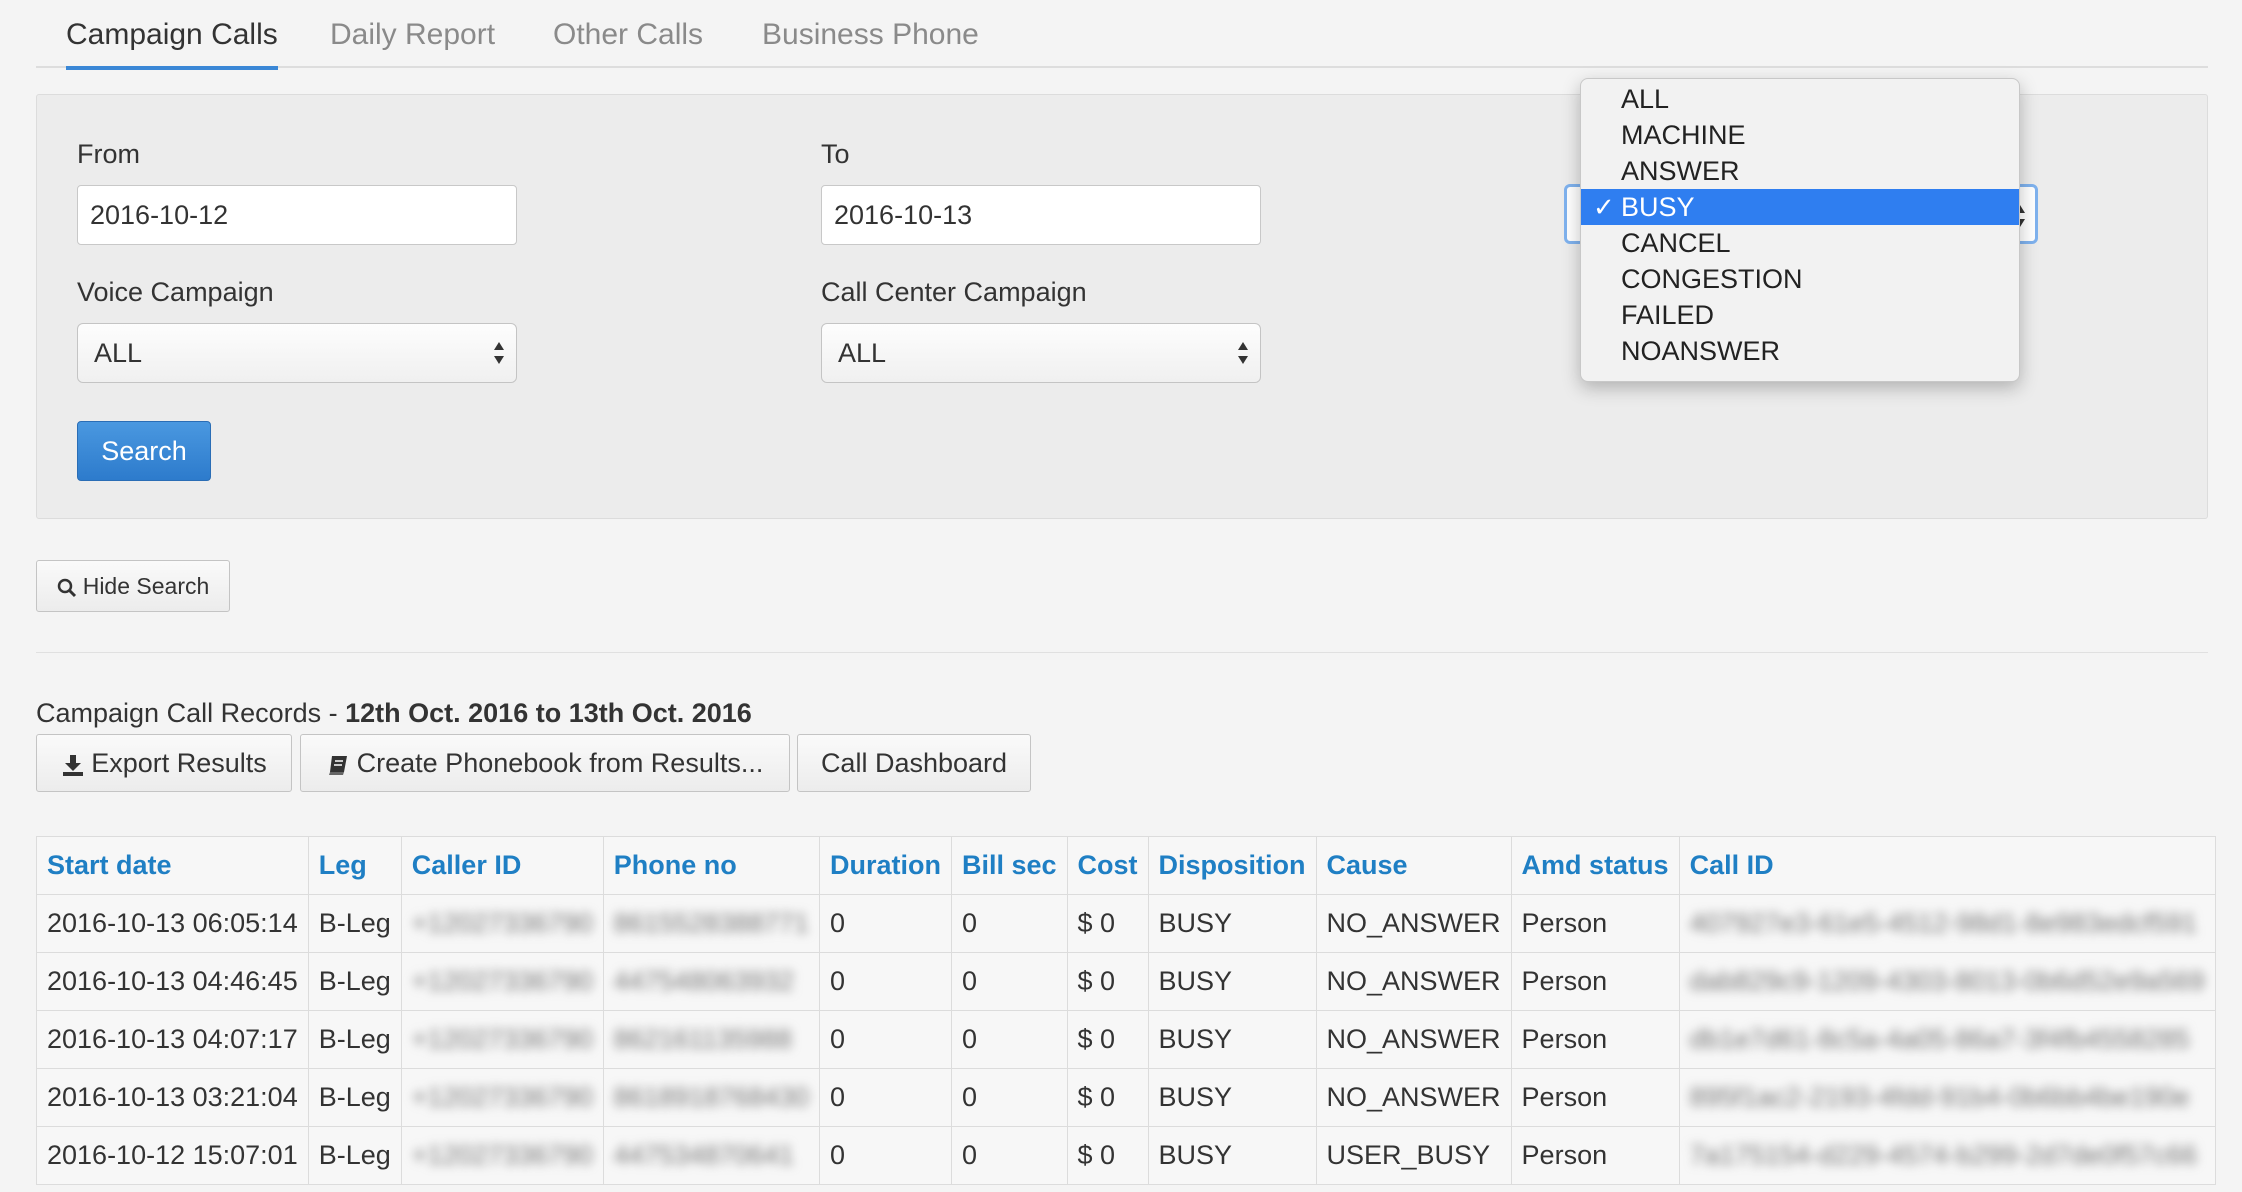 This screenshot has width=2242, height=1192. I want to click on dropdown-option-cancel: CANCEL, so click(1800, 243).